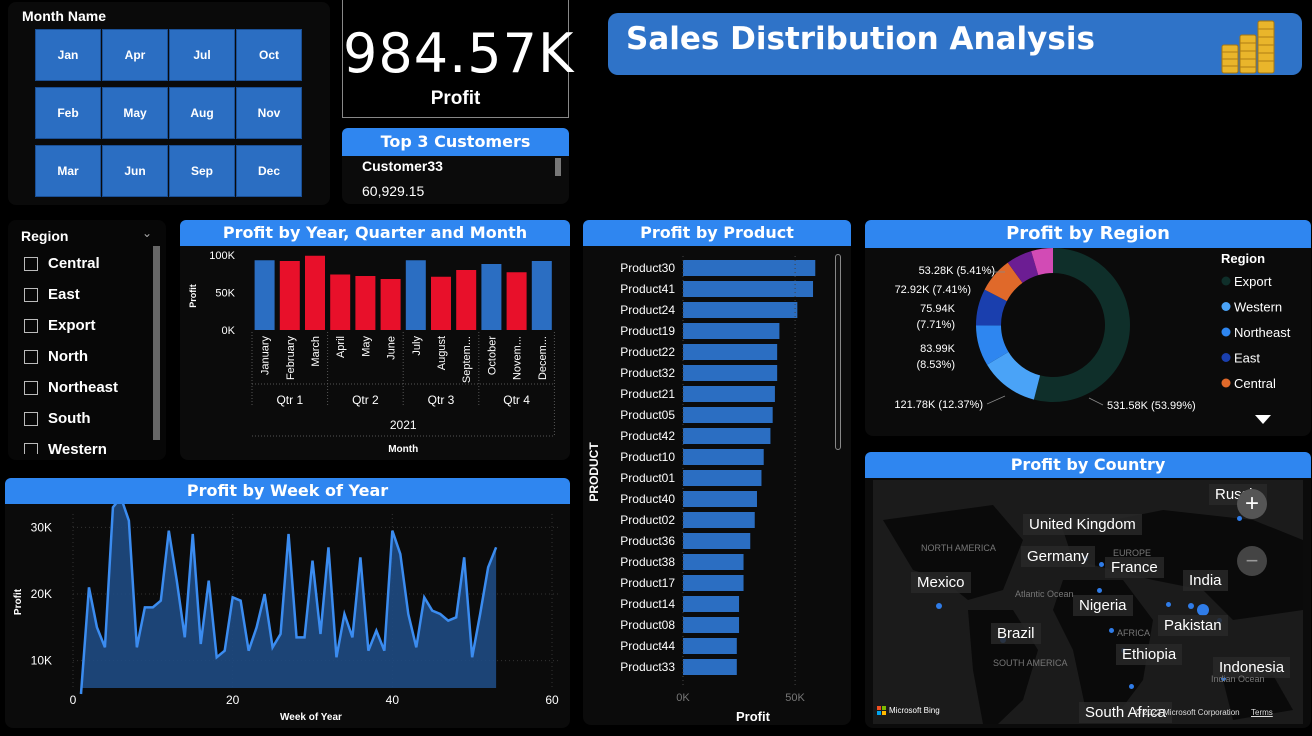  Describe the element at coordinates (68, 171) in the screenshot. I see `month-button-mar: Mar` at that location.